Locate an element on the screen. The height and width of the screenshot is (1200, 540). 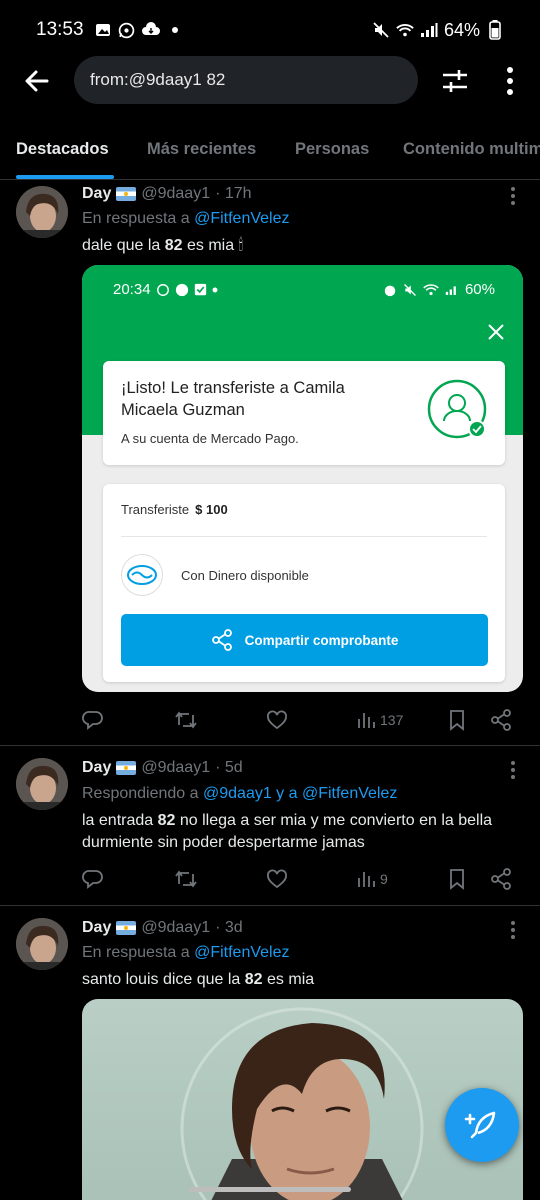
status-time: 13:53 is located at coordinates (60, 29).